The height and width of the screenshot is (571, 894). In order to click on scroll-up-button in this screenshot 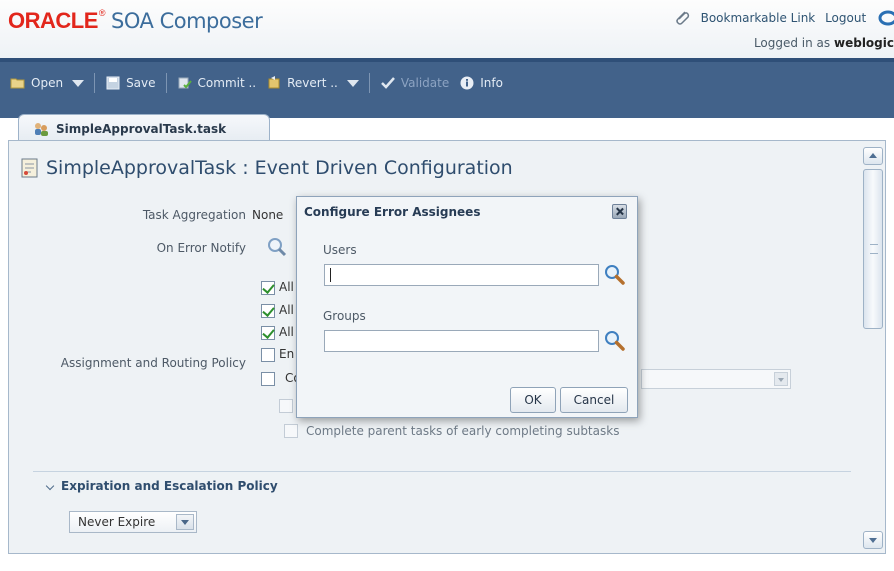, I will do `click(873, 156)`.